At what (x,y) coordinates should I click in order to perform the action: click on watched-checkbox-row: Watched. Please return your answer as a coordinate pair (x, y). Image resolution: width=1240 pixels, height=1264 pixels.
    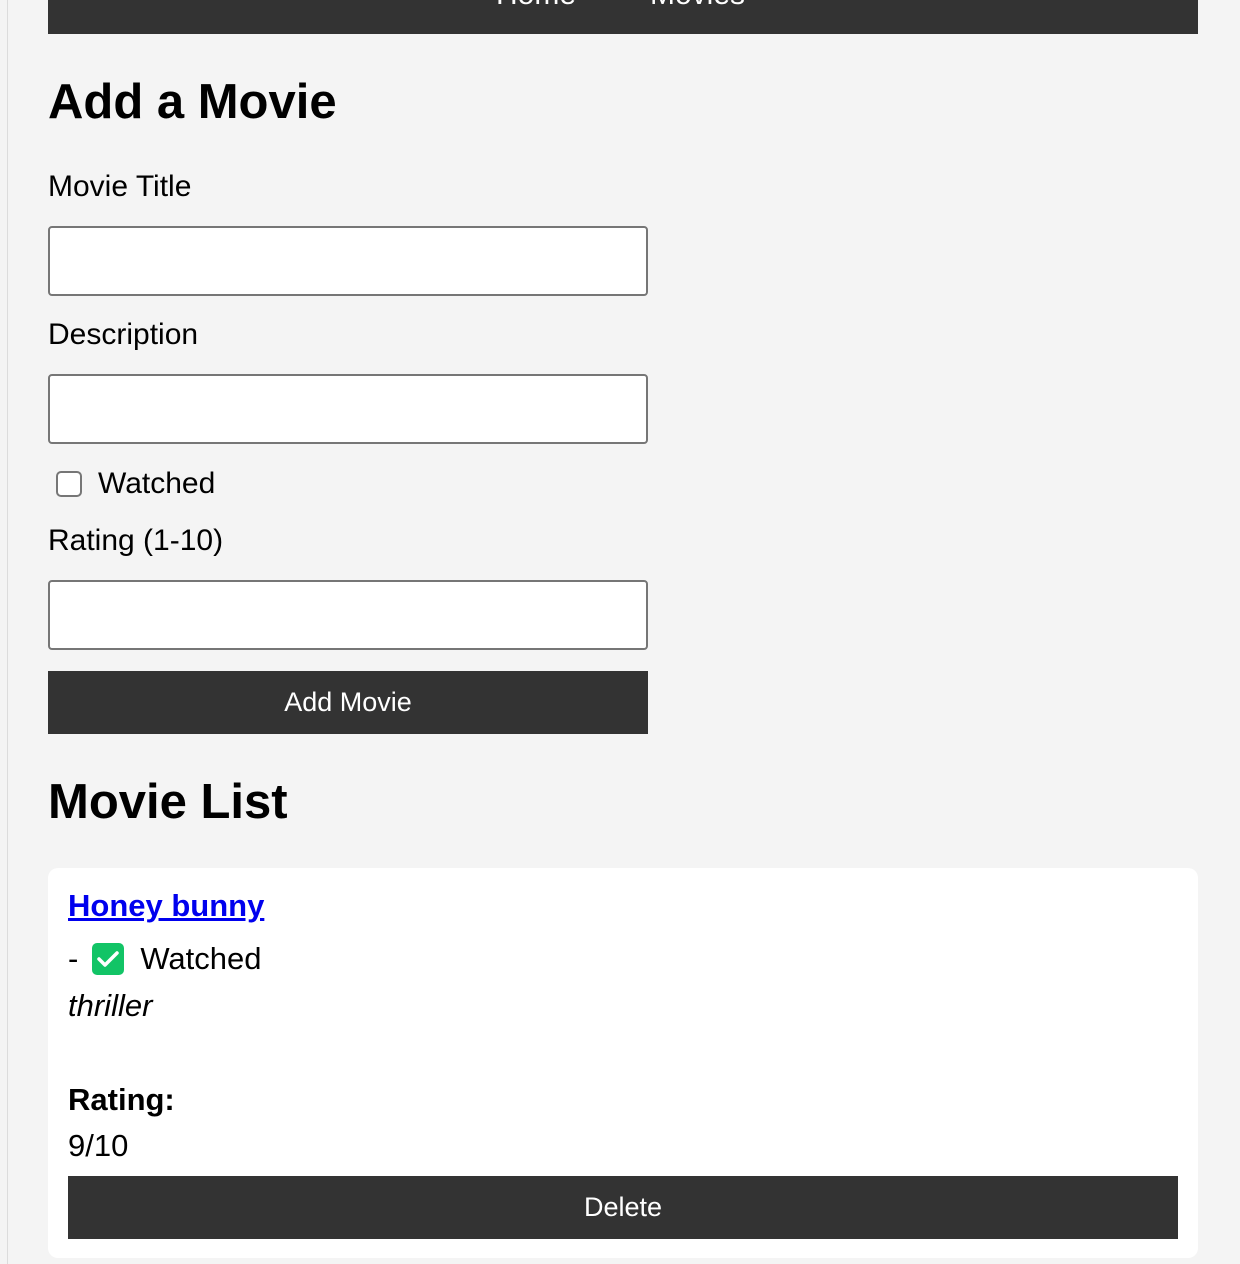
    Looking at the image, I should click on (135, 484).